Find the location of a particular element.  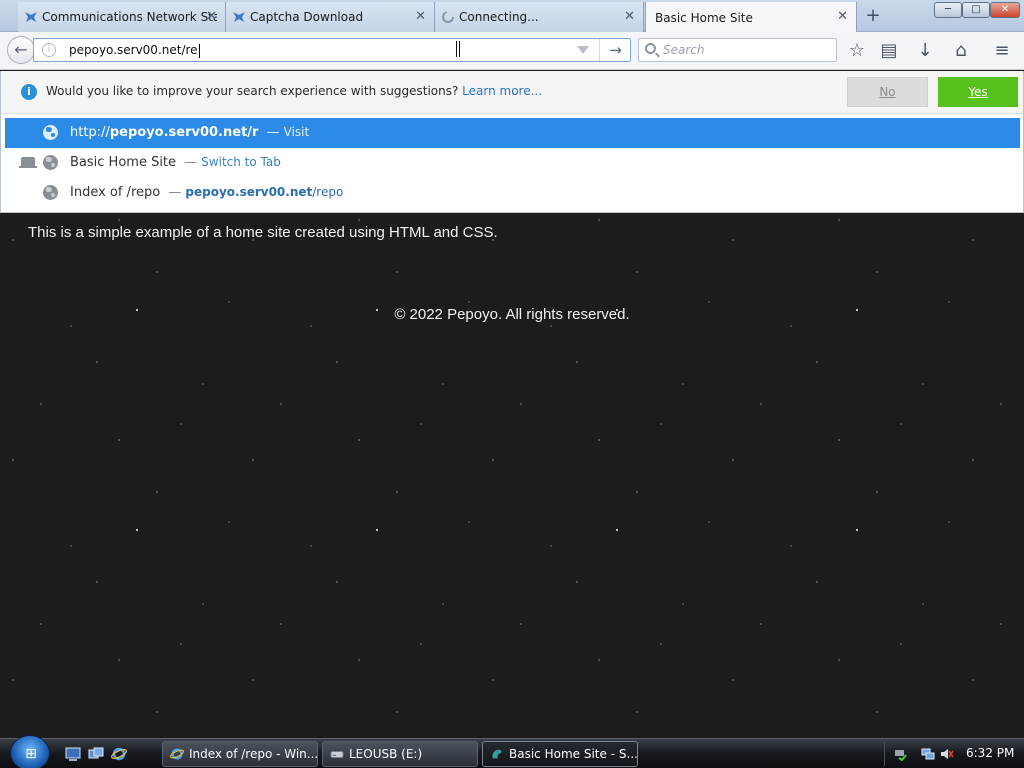

tray-separator is located at coordinates (884, 754).